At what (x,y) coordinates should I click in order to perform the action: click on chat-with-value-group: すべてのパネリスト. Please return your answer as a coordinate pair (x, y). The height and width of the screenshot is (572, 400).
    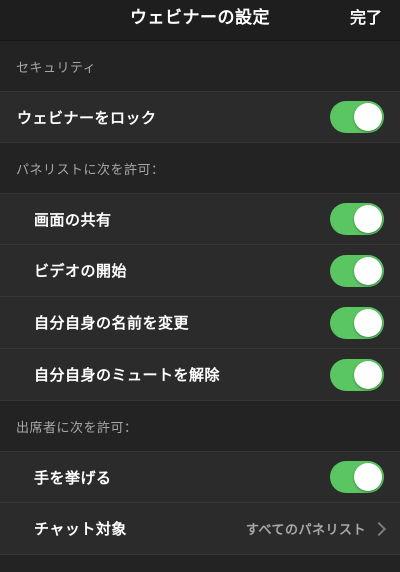
    Looking at the image, I should click on (316, 528).